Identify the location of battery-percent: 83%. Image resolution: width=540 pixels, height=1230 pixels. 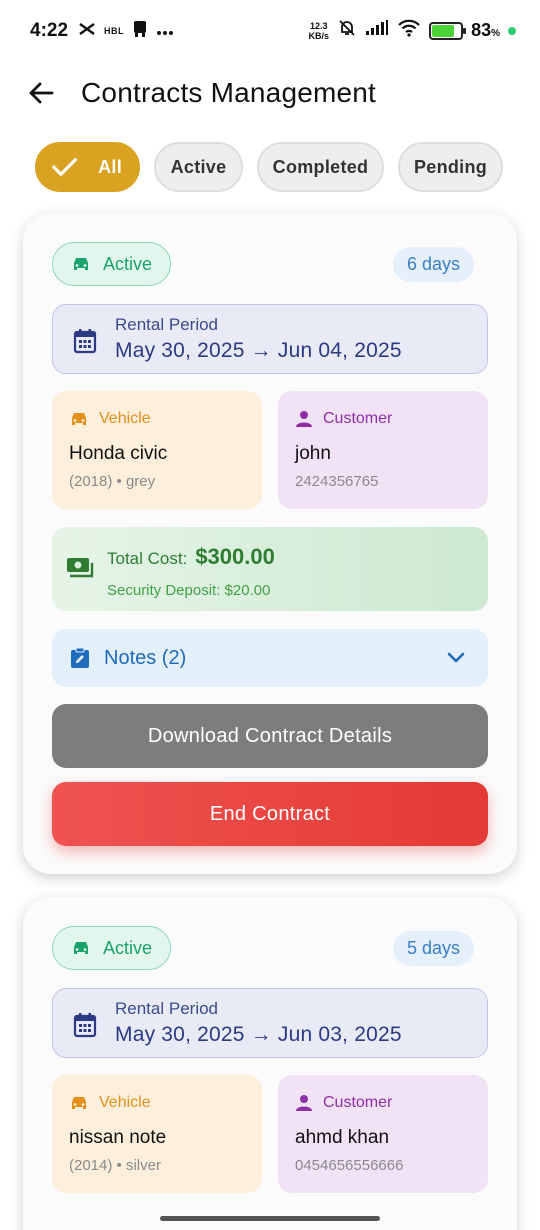
(485, 30).